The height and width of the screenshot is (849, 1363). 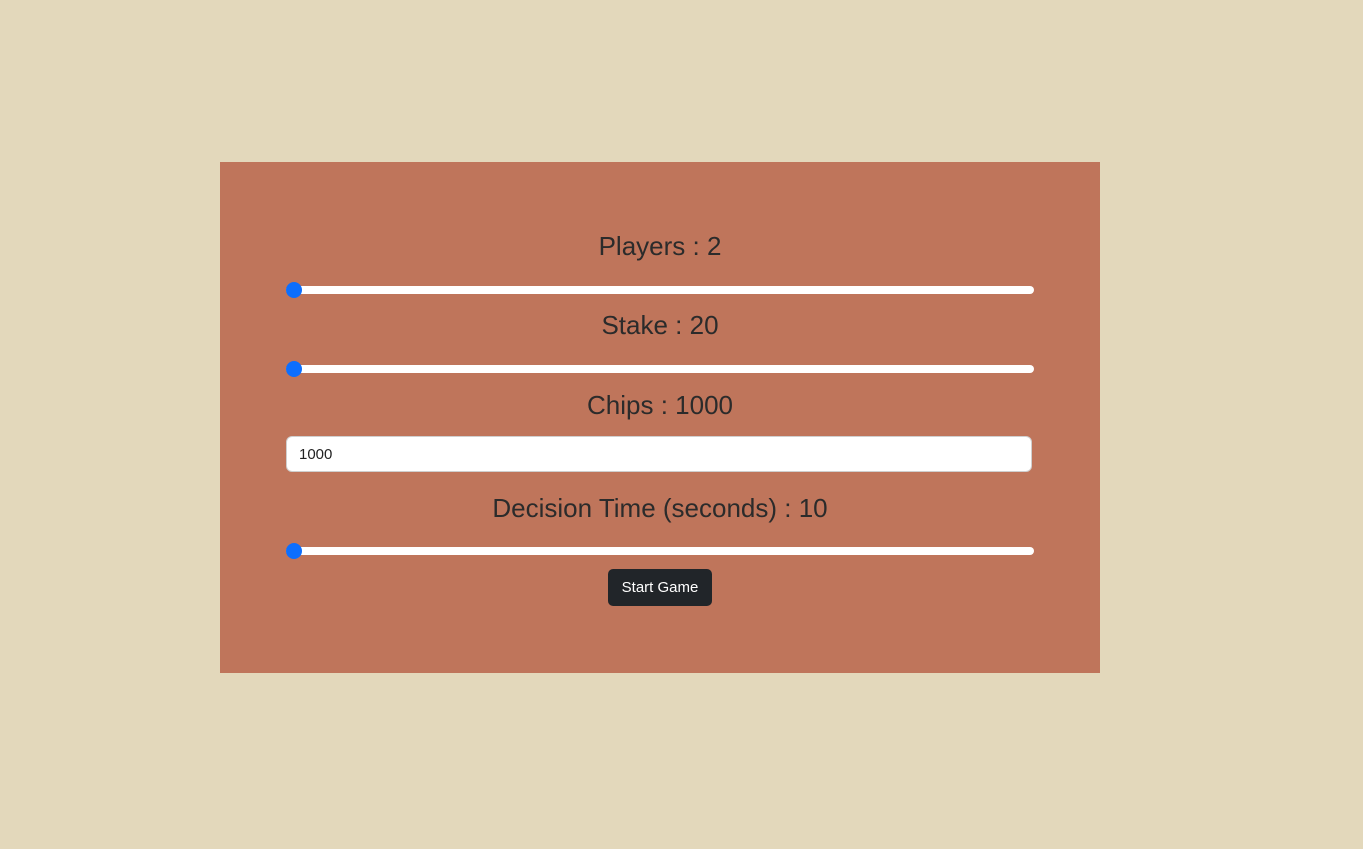 I want to click on decision-time-slider, so click(x=660, y=551).